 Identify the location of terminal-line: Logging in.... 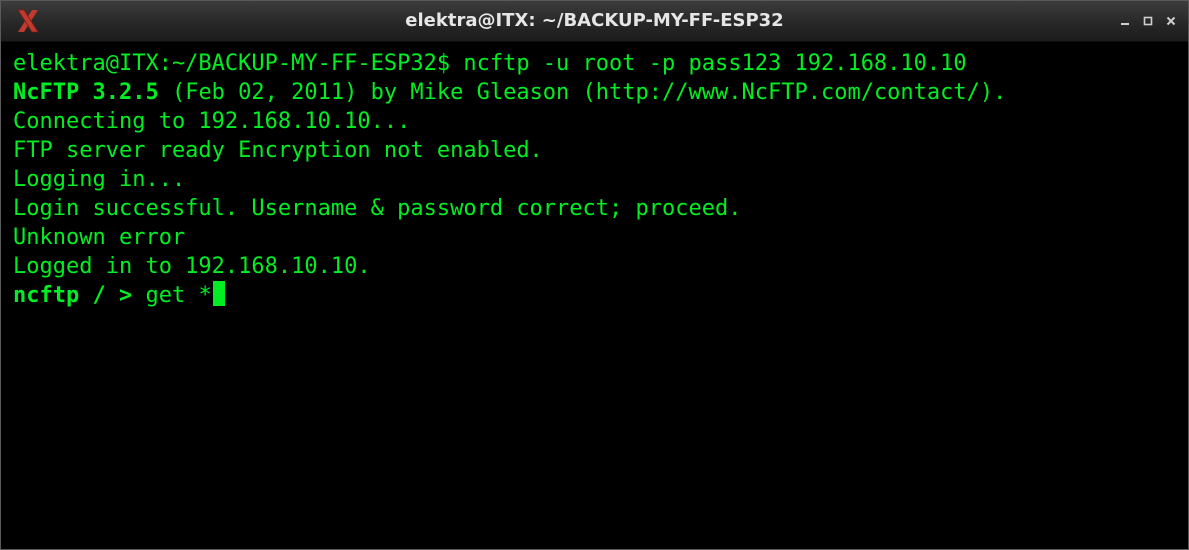
(600, 179).